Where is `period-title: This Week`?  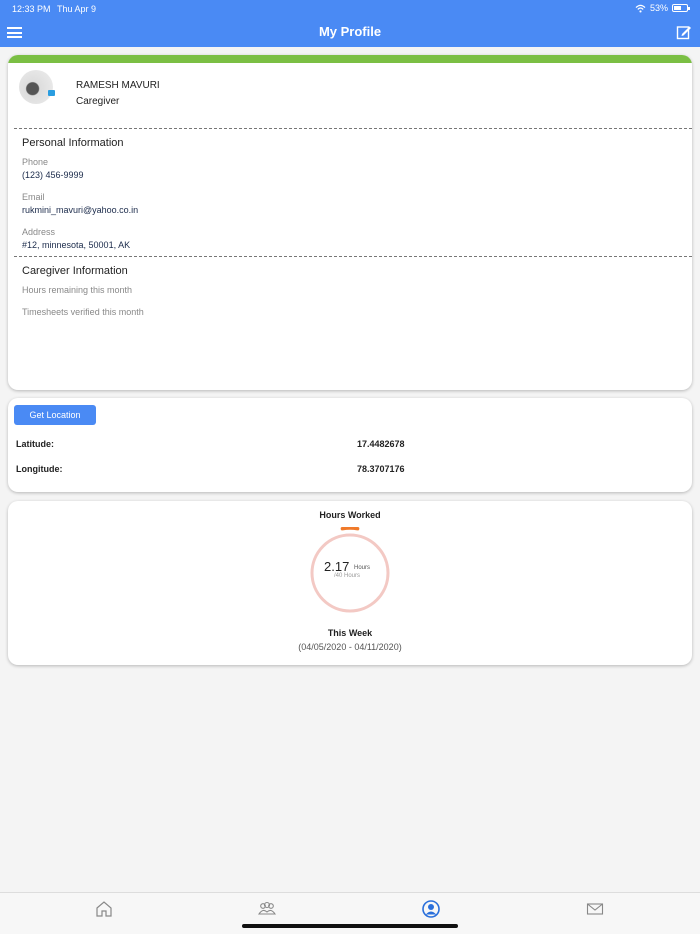 period-title: This Week is located at coordinates (350, 633).